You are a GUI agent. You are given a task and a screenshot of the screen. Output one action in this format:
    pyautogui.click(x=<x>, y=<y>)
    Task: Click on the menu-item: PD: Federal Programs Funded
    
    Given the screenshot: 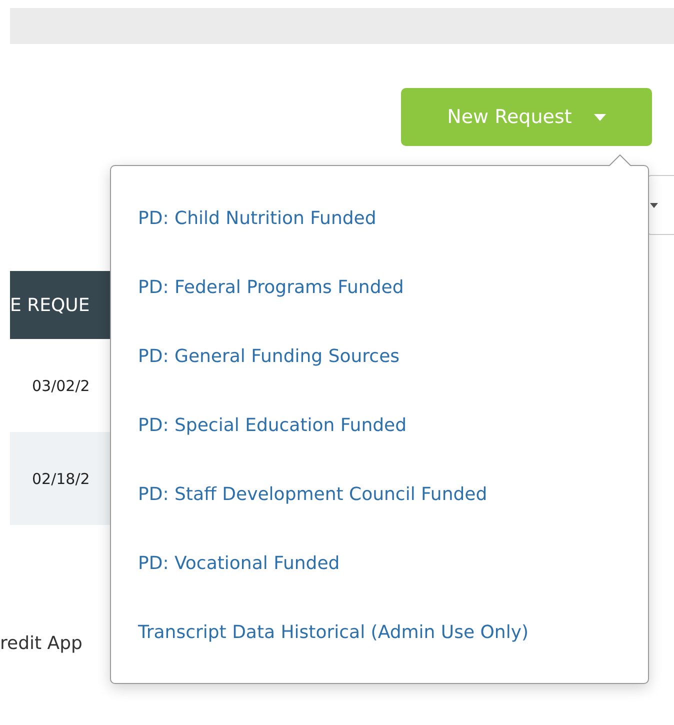 What is the action you would take?
    pyautogui.click(x=271, y=287)
    